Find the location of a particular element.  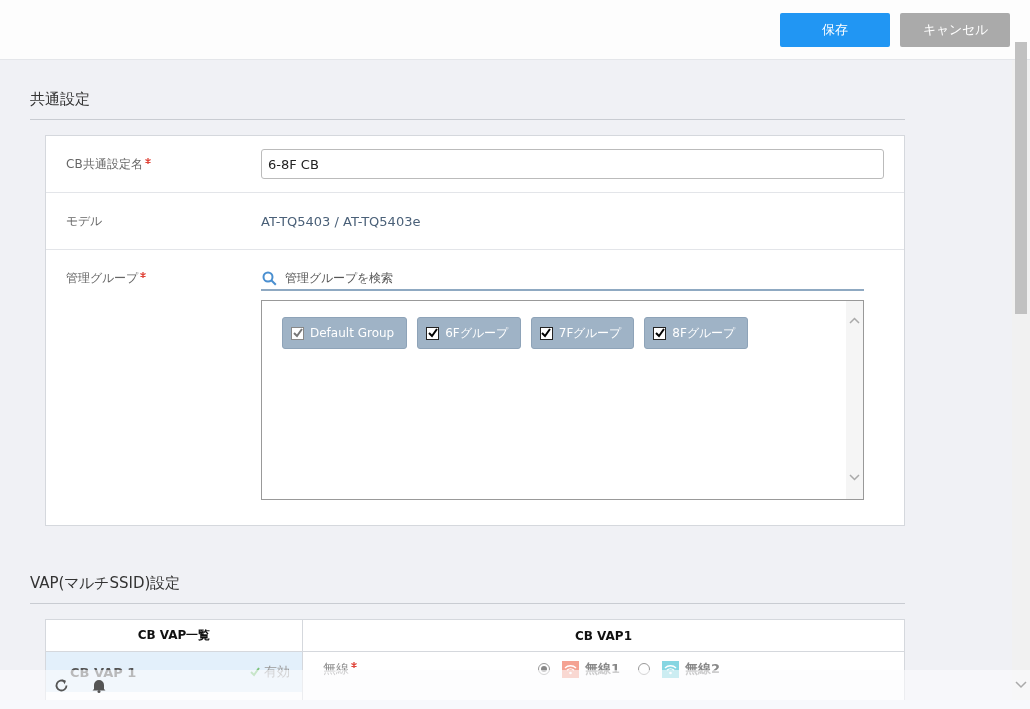

cancel-button: キャンセル is located at coordinates (955, 29).